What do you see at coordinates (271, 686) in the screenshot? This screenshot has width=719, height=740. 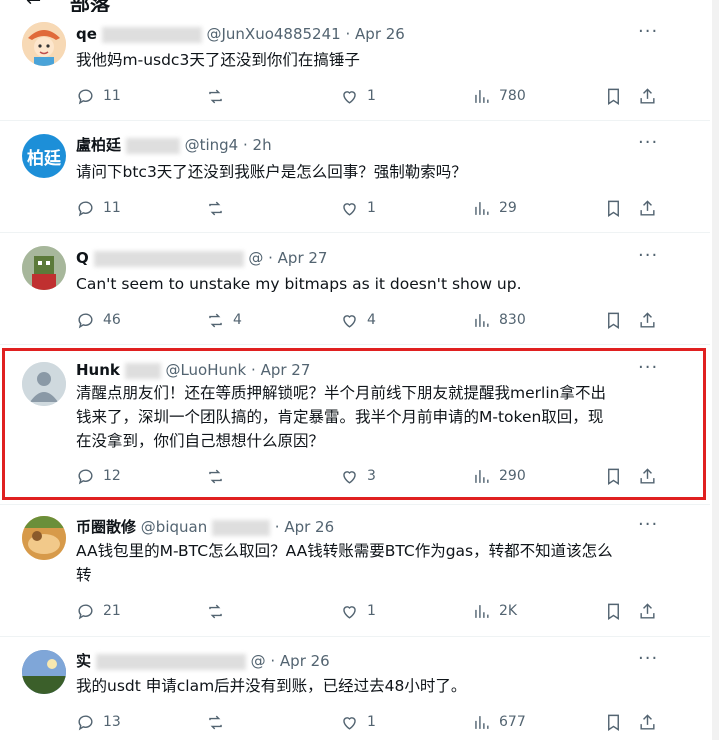 I see `tweet-text: 我的usdt 申请clam后并没有到账，已经过去48小时了。` at bounding box center [271, 686].